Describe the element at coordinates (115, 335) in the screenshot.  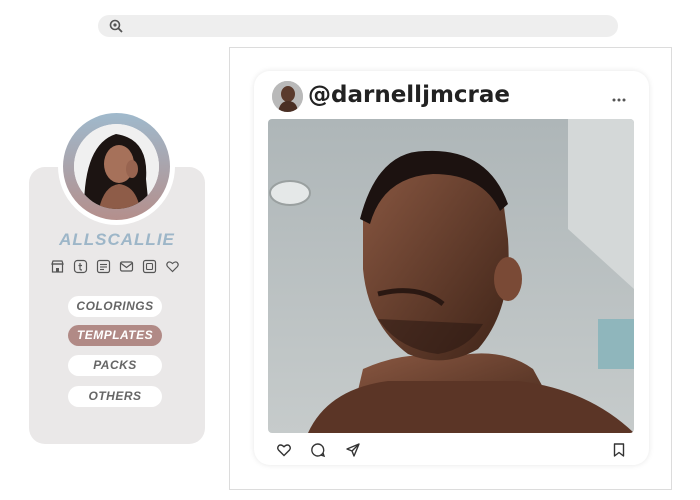
I see `nav-templates-button: TEMPLATES` at that location.